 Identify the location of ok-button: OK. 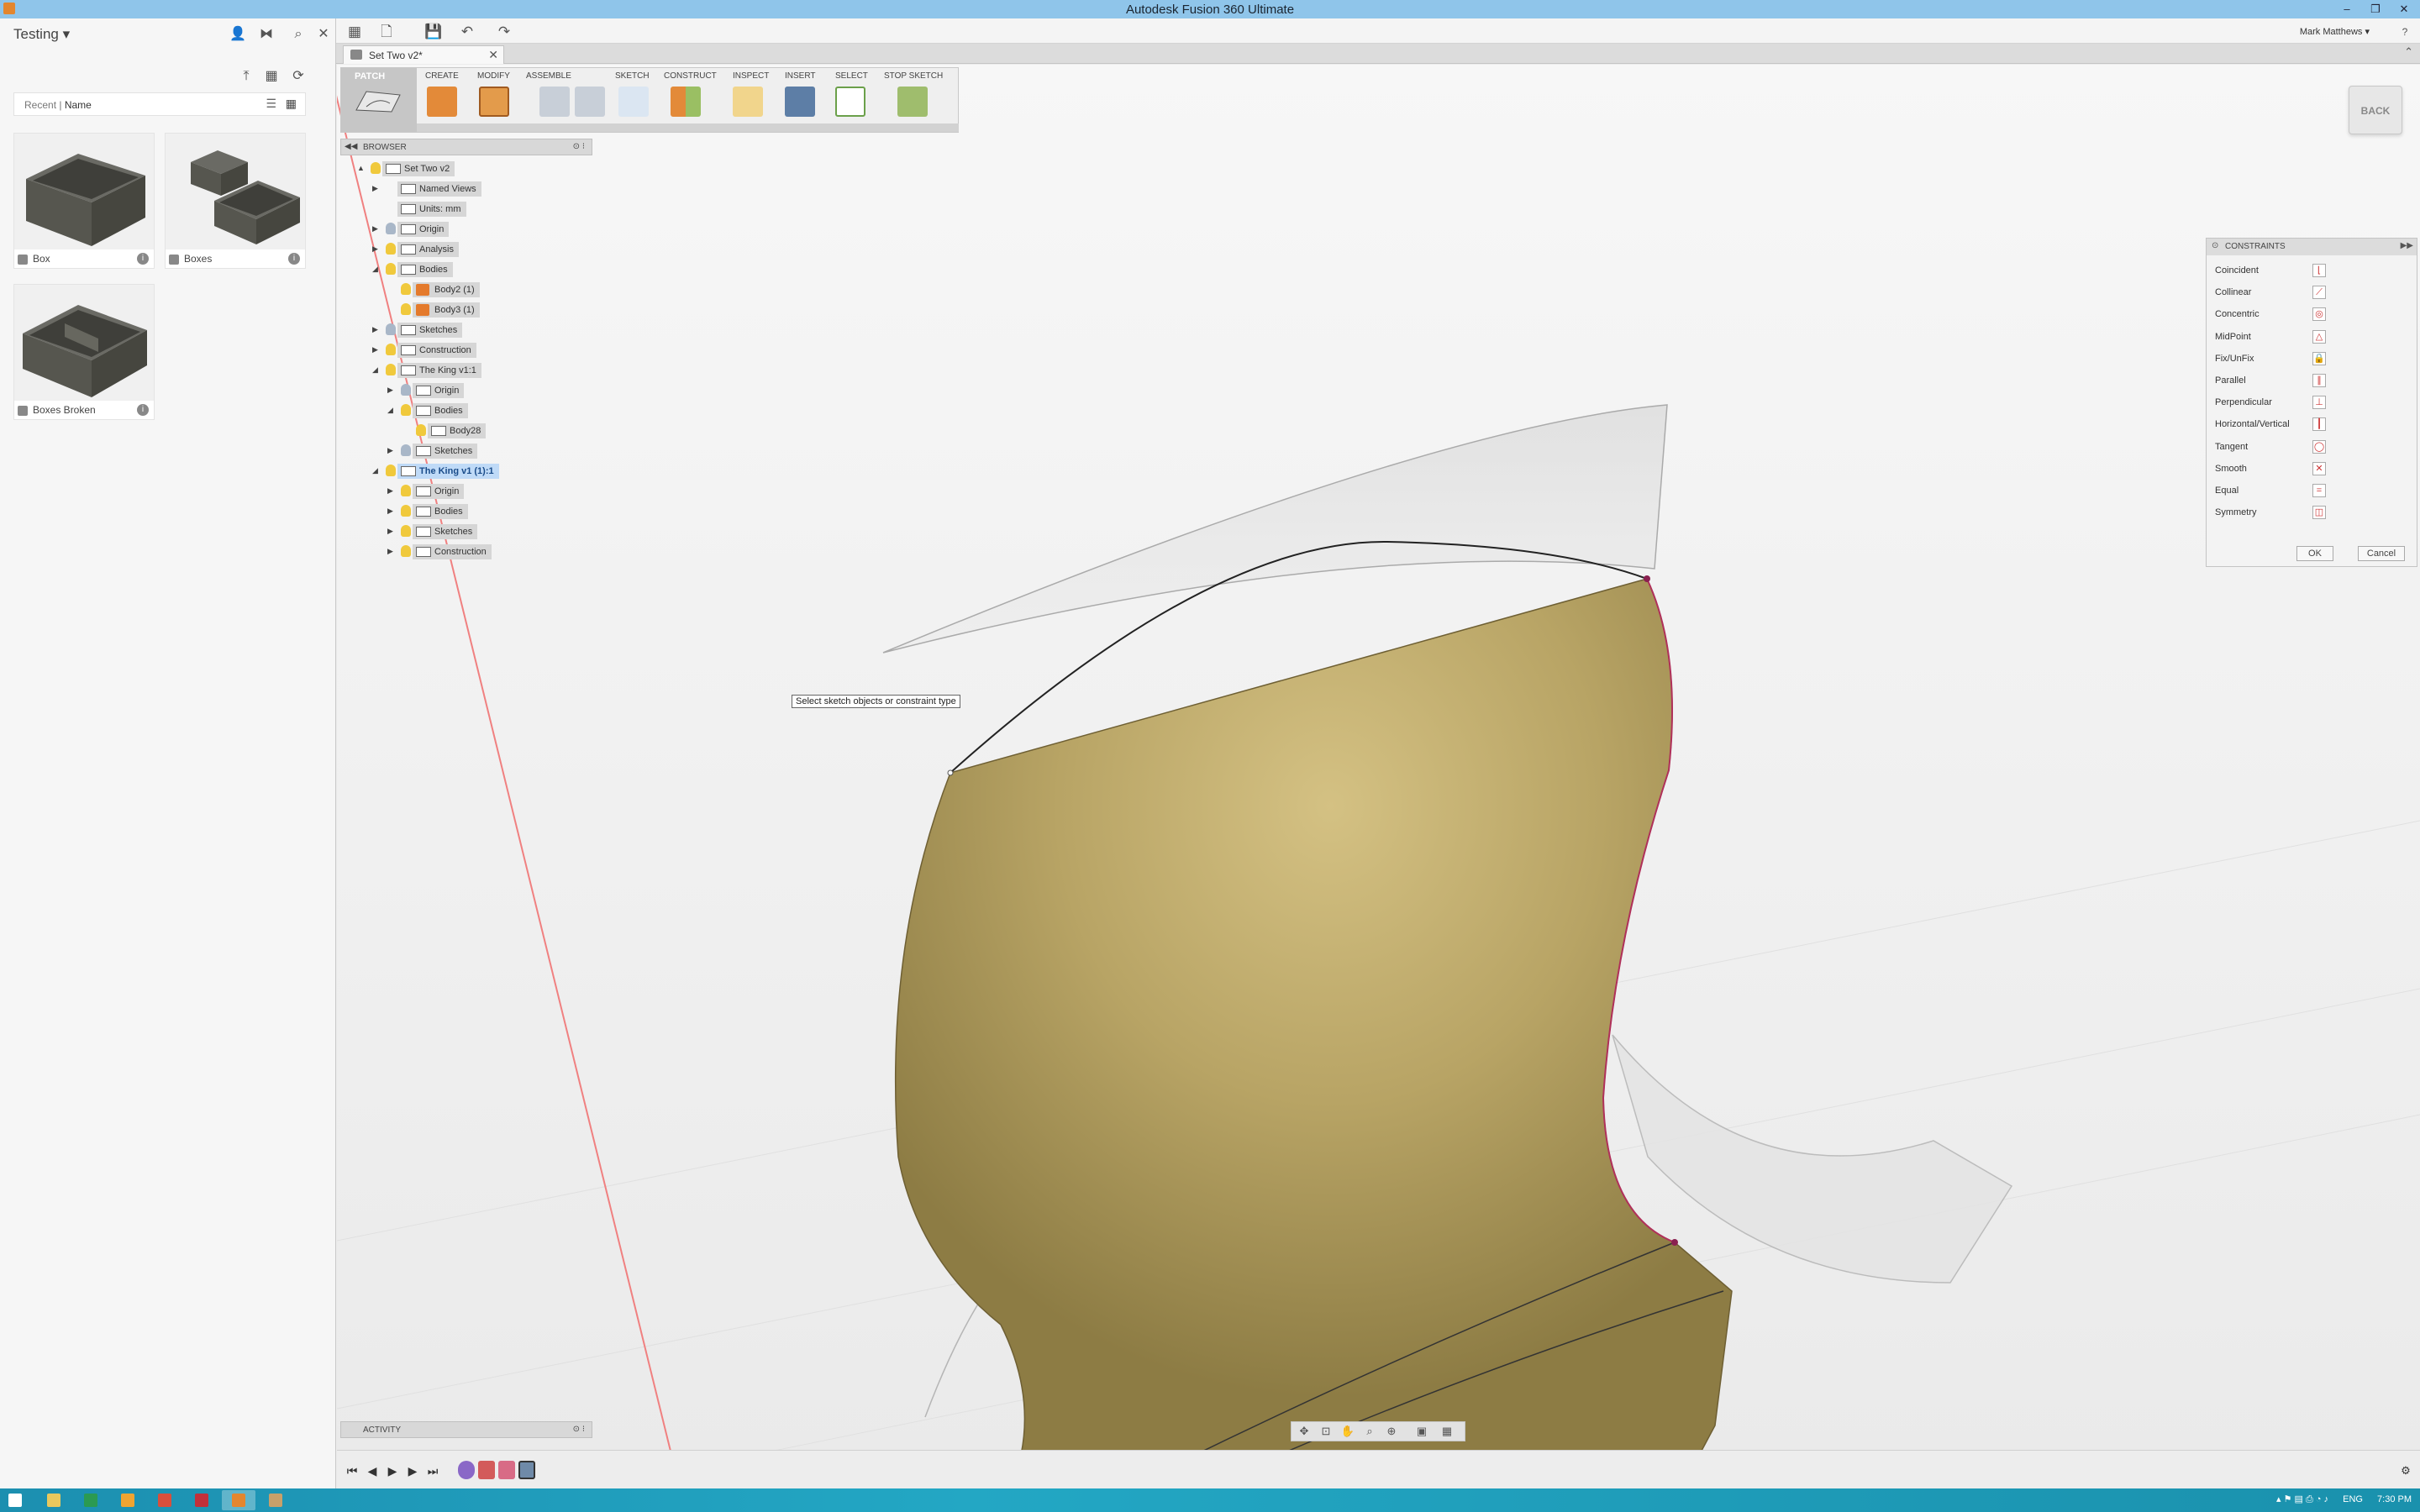
(2314, 553).